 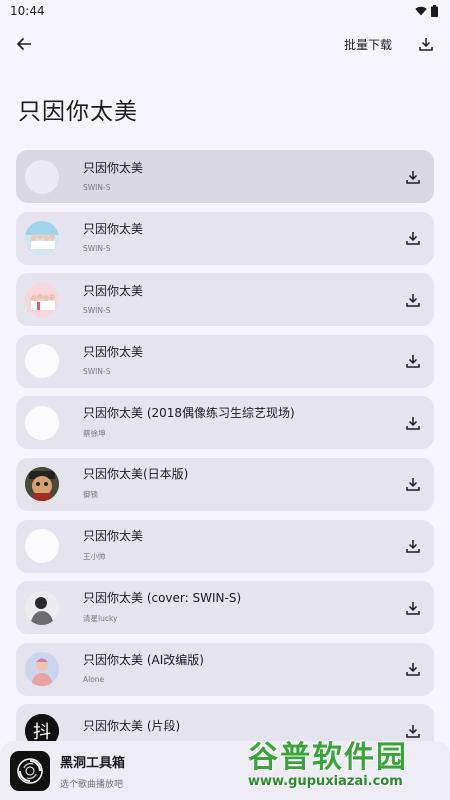 I want to click on svg-text: 抖, so click(x=42, y=732).